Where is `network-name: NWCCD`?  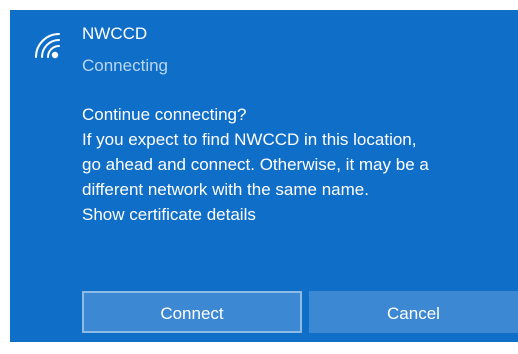
network-name: NWCCD is located at coordinates (115, 33).